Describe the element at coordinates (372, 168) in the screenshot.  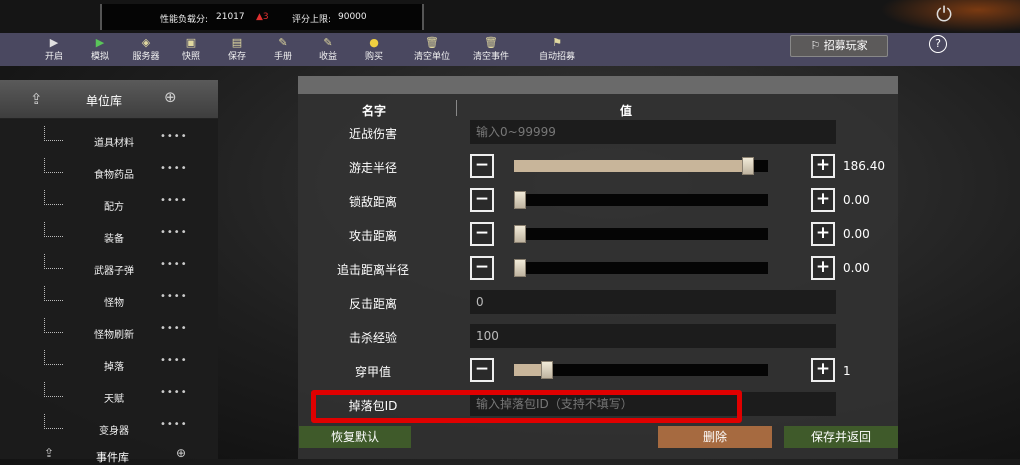
I see `row-label-wander-radius: 游走半径` at that location.